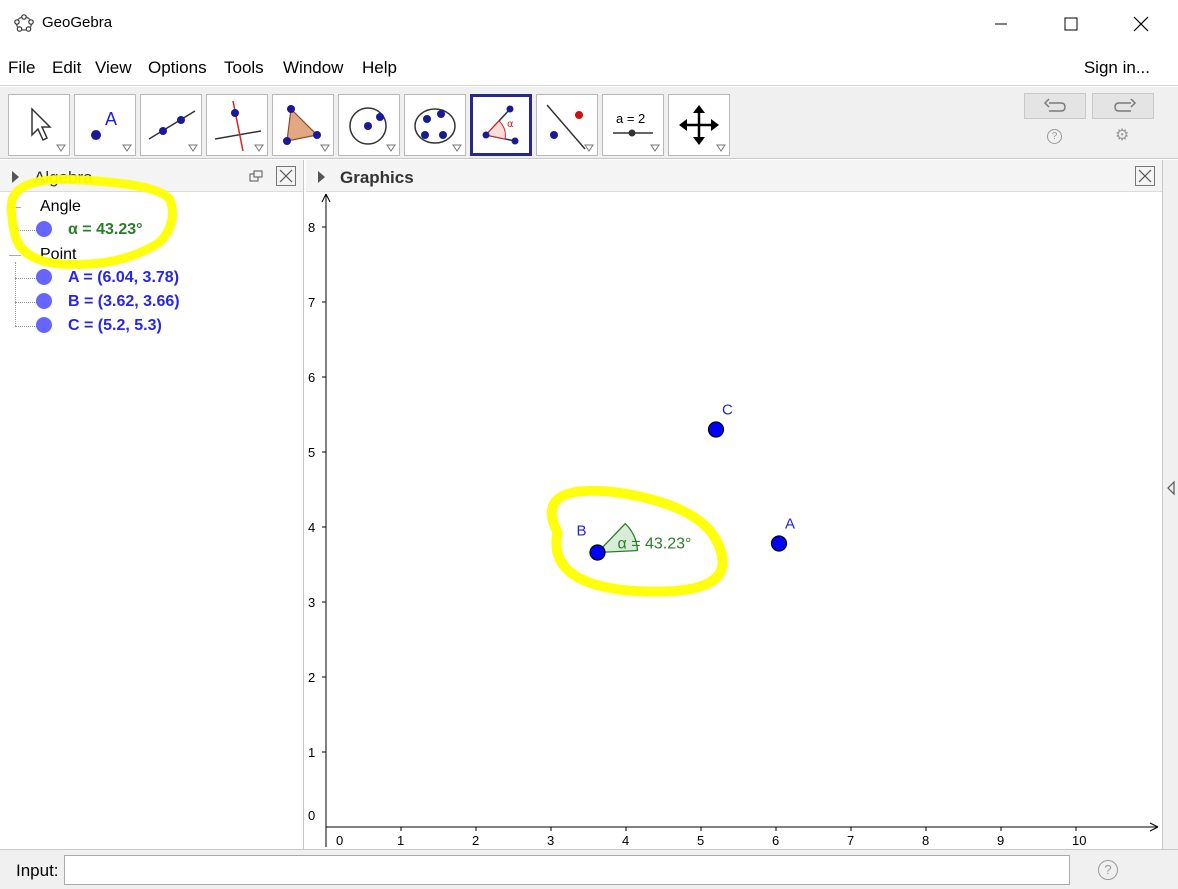  I want to click on x-tick-label: 4, so click(625, 840).